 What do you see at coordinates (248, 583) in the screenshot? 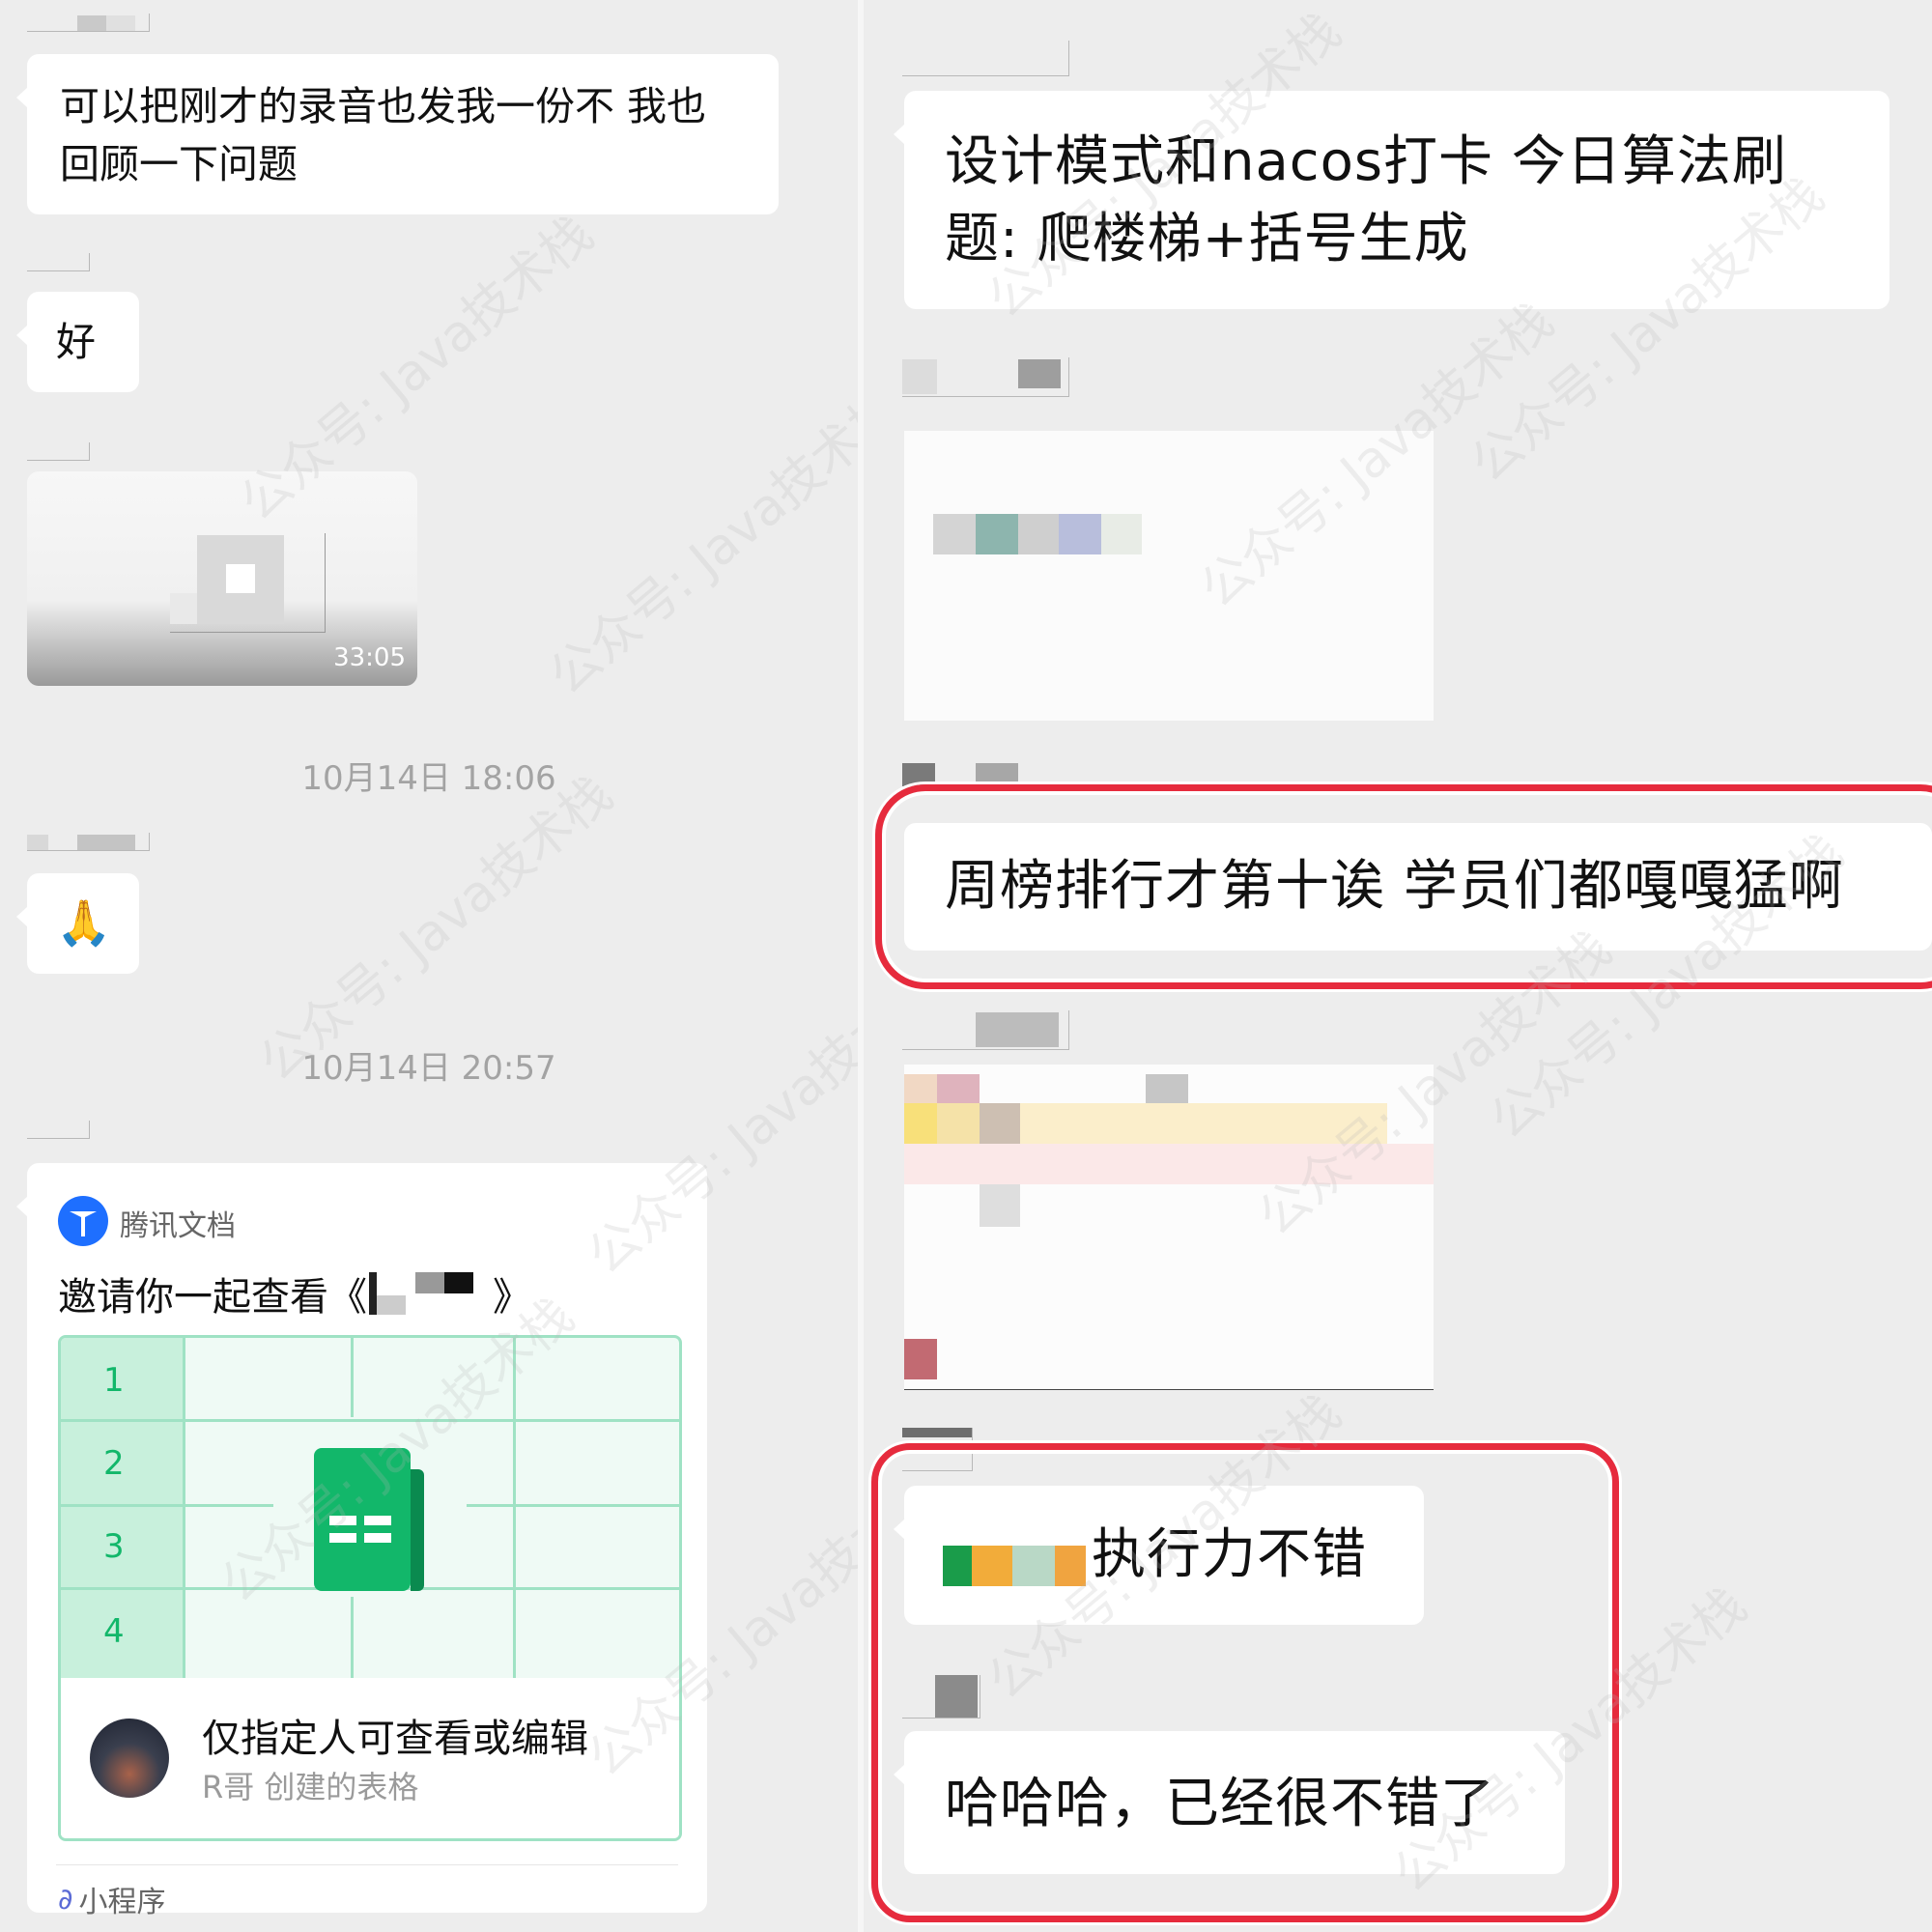
I see `video-thumbnail-mosaic` at bounding box center [248, 583].